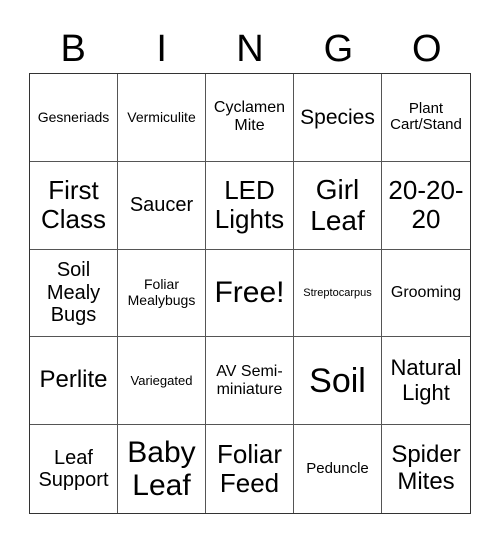  I want to click on bingo-cell: Grooming, so click(426, 294).